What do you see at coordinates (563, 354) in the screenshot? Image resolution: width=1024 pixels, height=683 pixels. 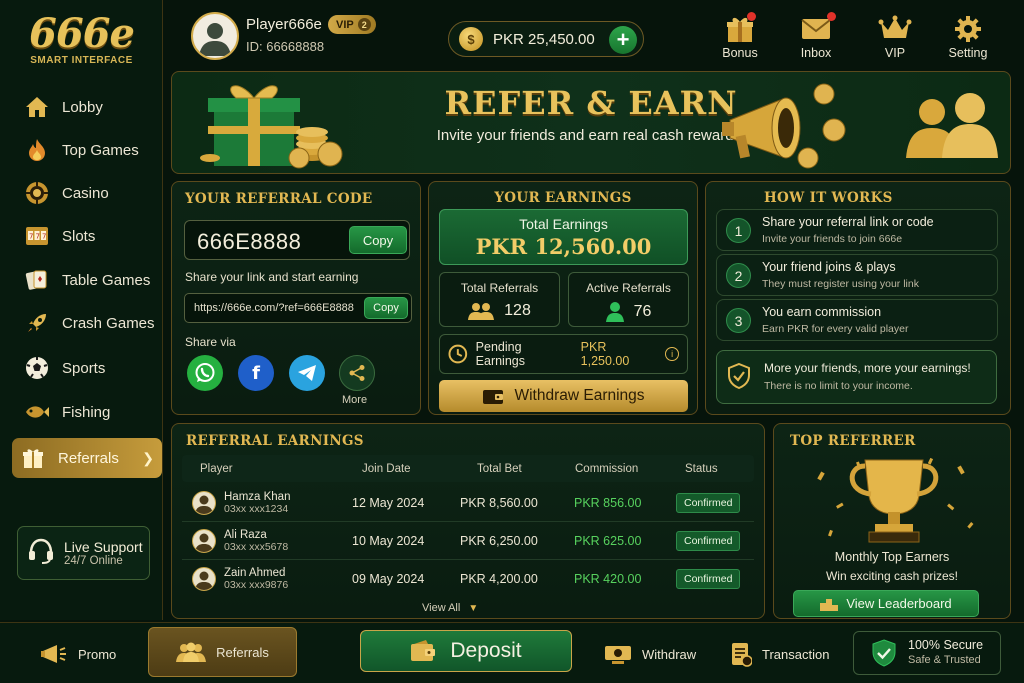 I see `pending-earnings-row: Pending Earnings PKR 1,250.00 i` at bounding box center [563, 354].